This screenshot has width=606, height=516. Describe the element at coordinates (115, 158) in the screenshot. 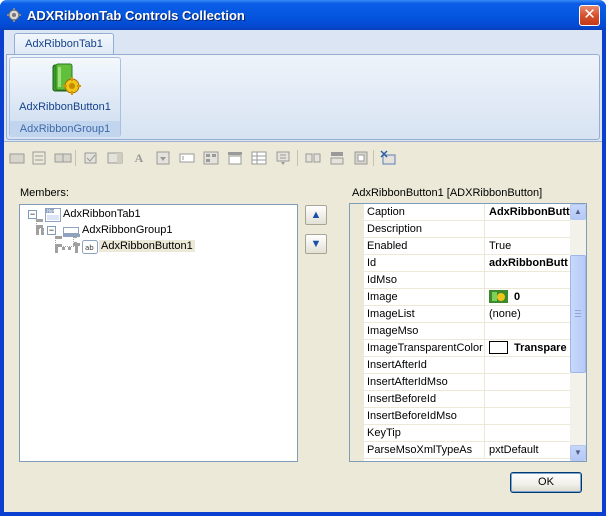

I see `combobox-icon` at that location.